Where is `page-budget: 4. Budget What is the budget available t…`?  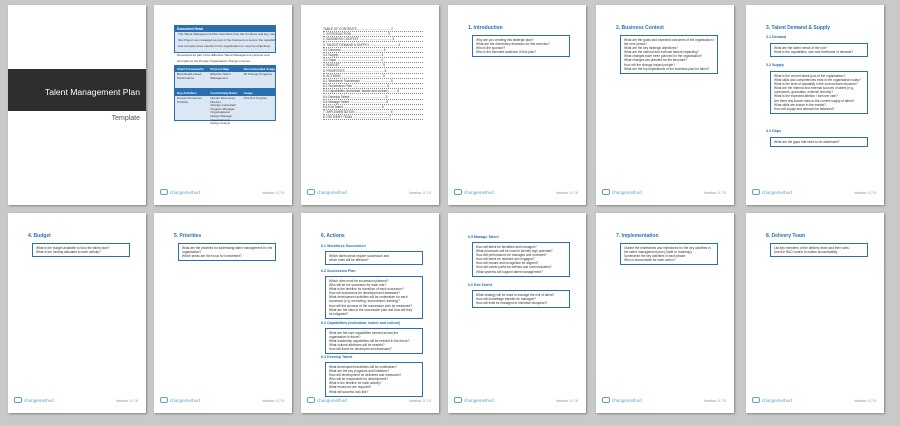 page-budget: 4. Budget What is the budget available t… is located at coordinates (77, 313).